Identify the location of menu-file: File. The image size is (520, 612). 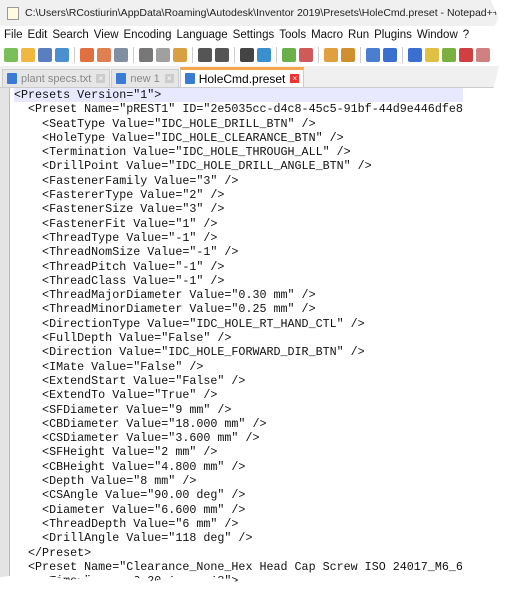
(13, 35).